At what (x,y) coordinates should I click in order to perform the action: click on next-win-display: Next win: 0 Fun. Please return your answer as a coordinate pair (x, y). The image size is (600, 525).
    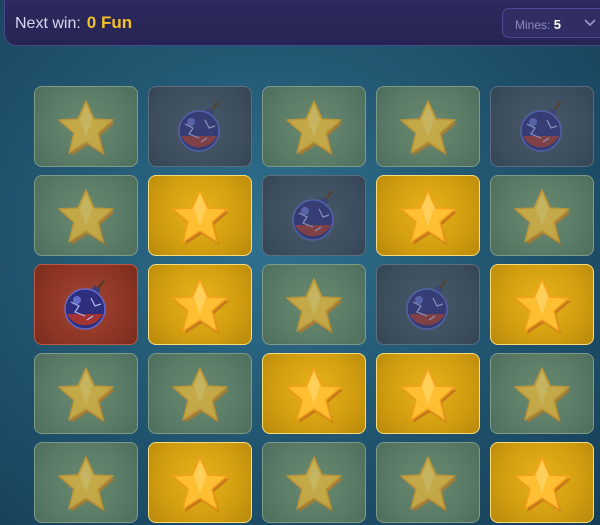
    Looking at the image, I should click on (73, 23).